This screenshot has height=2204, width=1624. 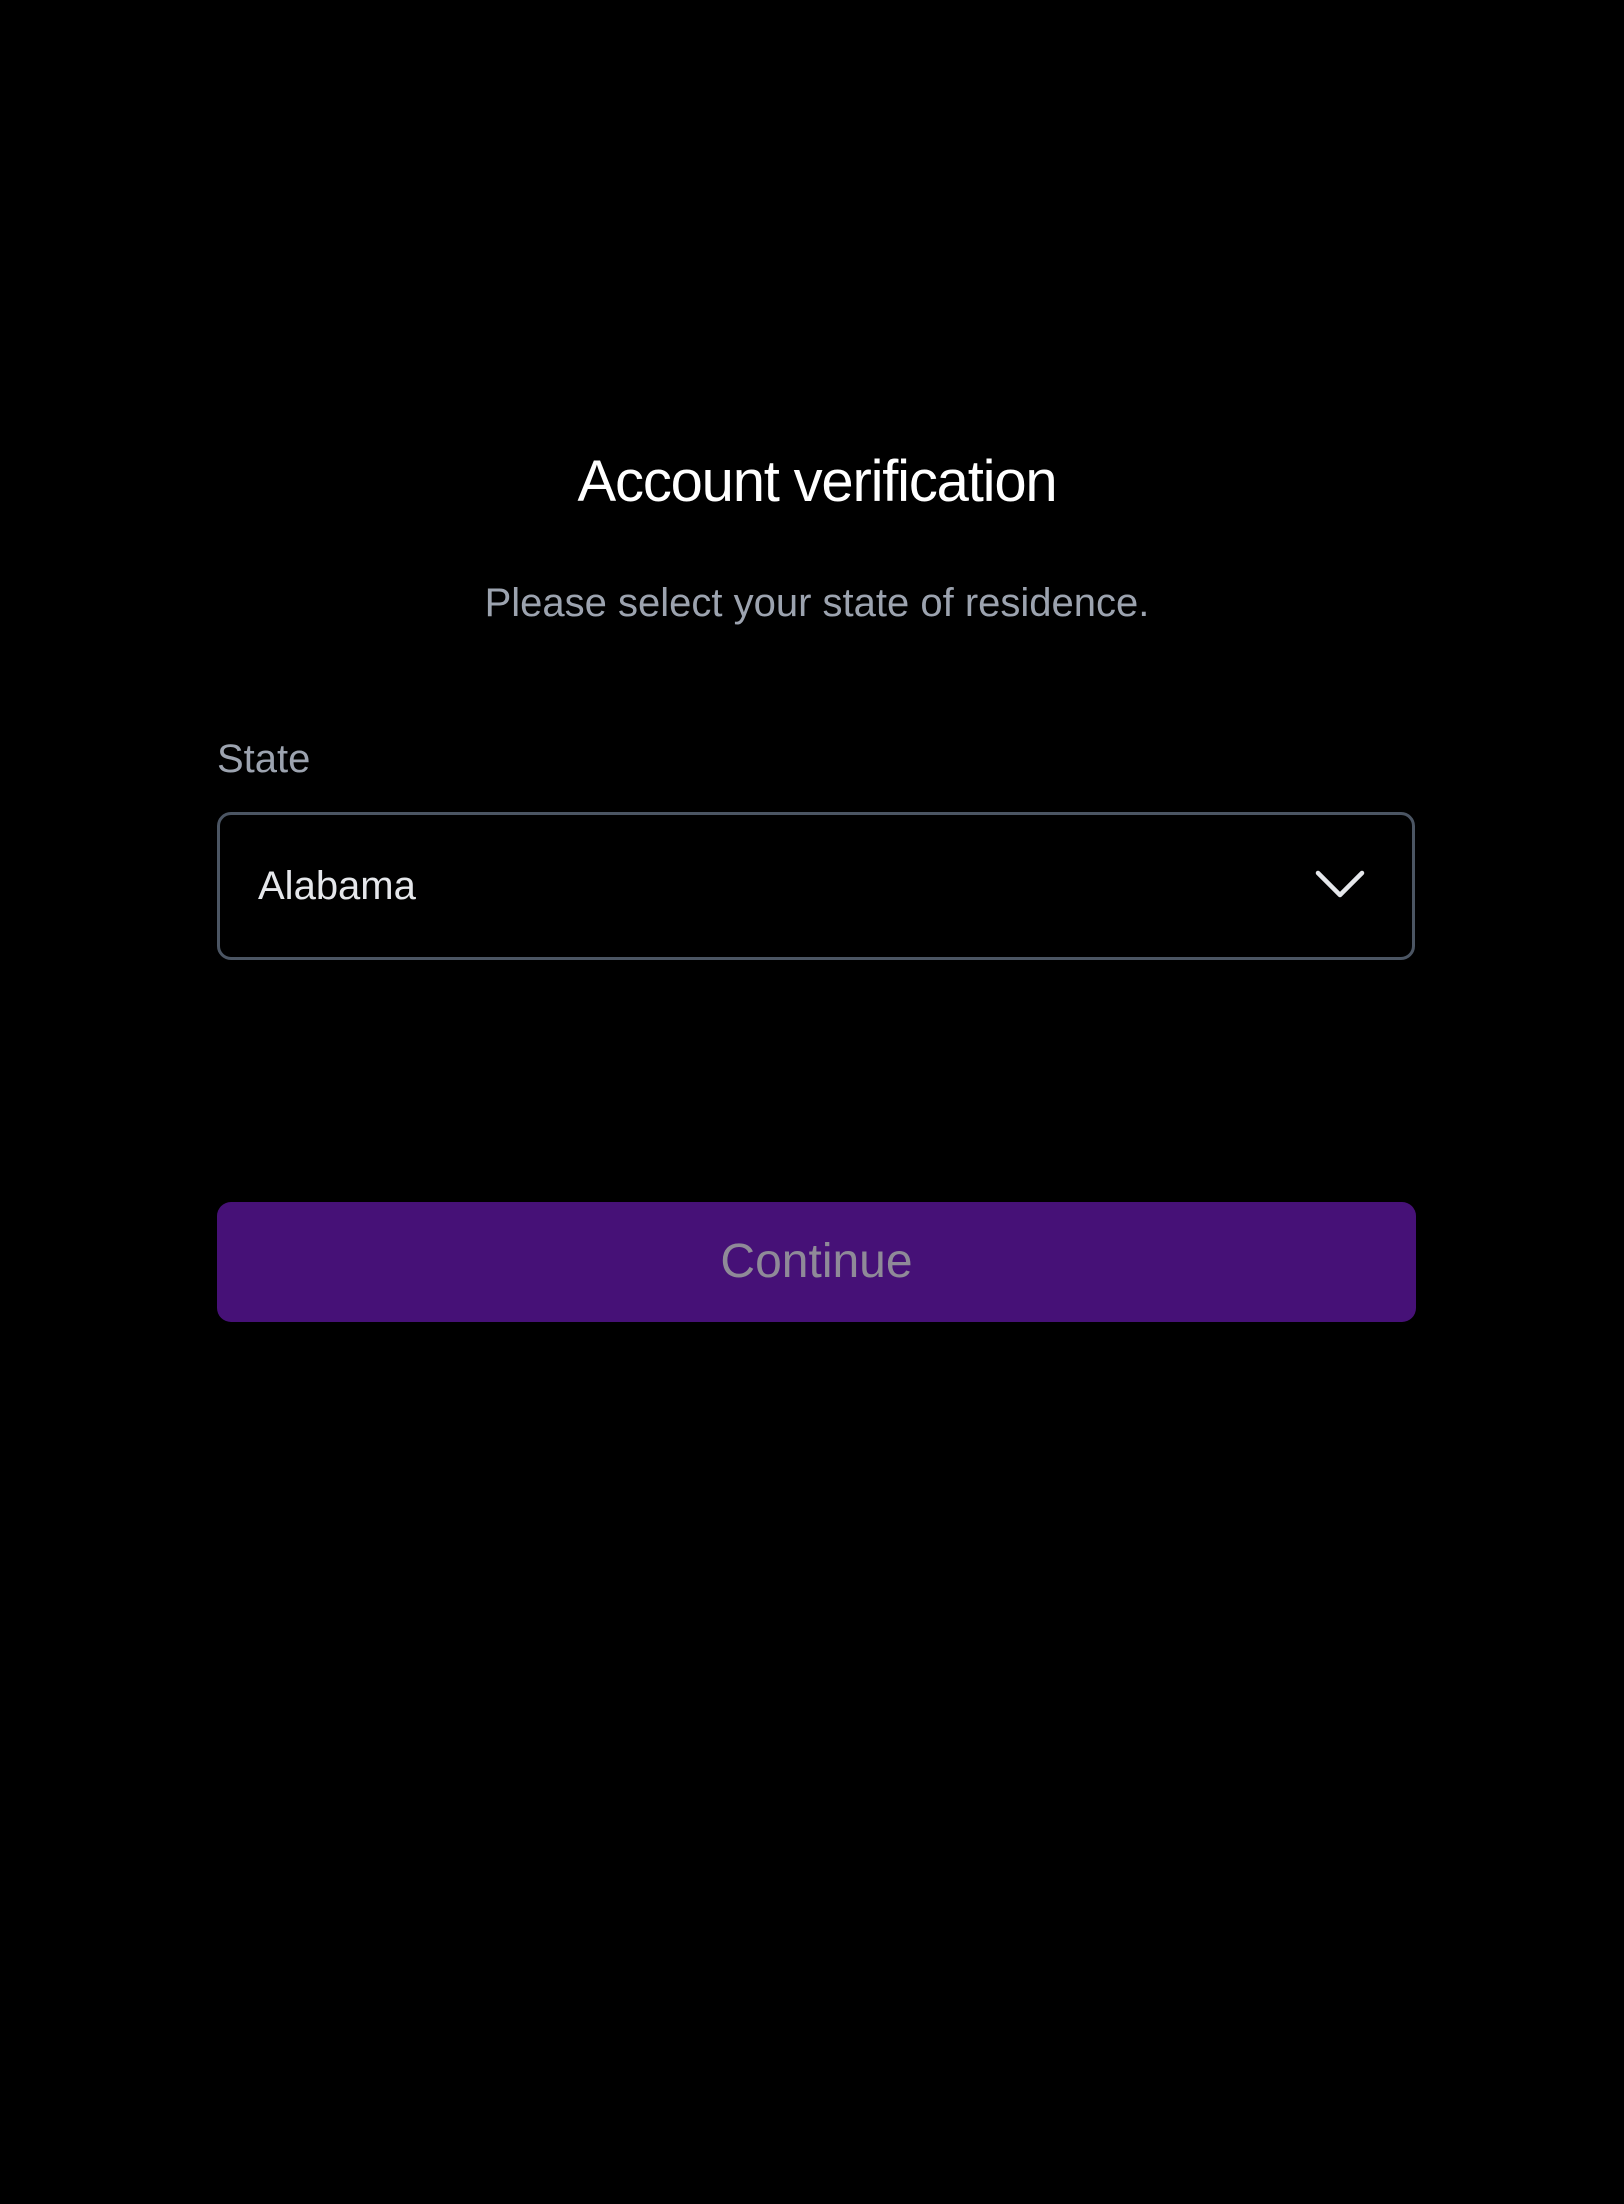 What do you see at coordinates (1340, 884) in the screenshot?
I see `chevron-down-icon` at bounding box center [1340, 884].